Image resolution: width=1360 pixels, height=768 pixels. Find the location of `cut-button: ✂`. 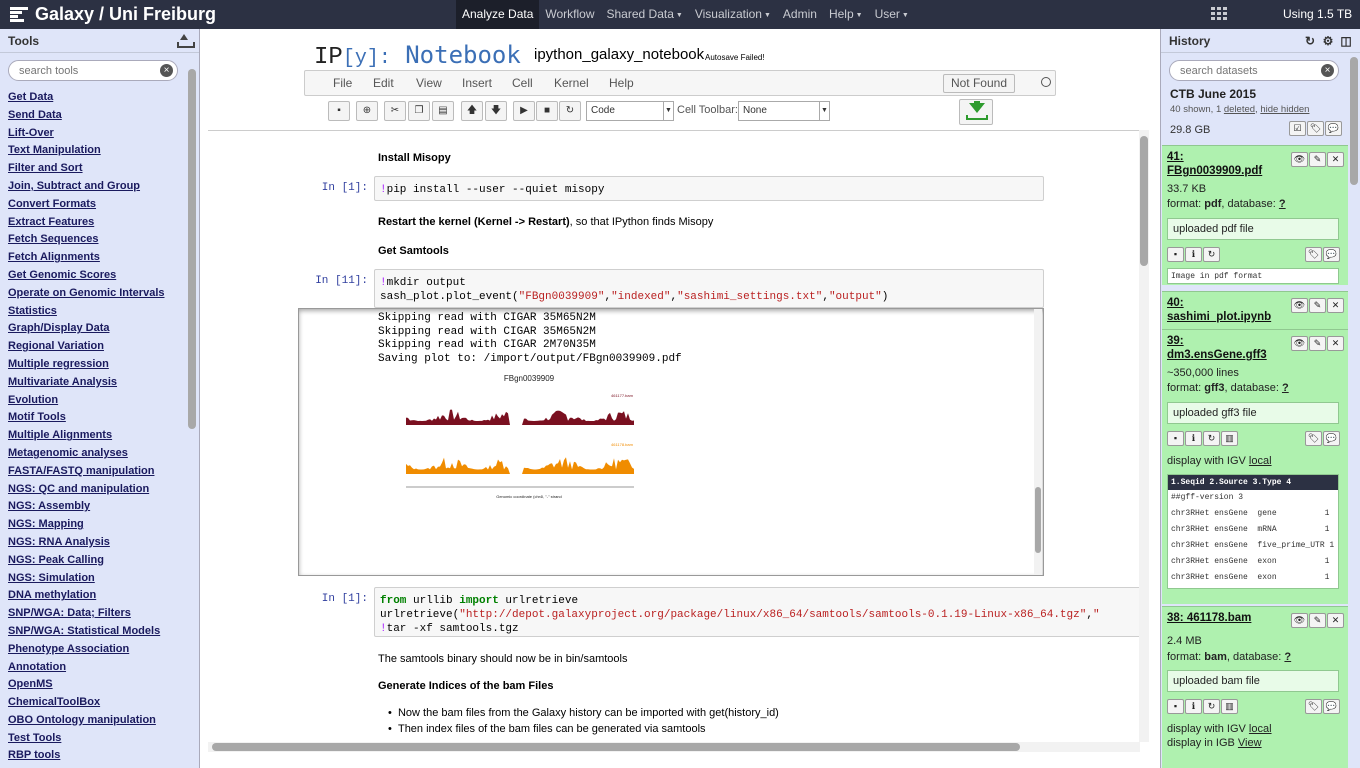

cut-button: ✂ is located at coordinates (395, 111).